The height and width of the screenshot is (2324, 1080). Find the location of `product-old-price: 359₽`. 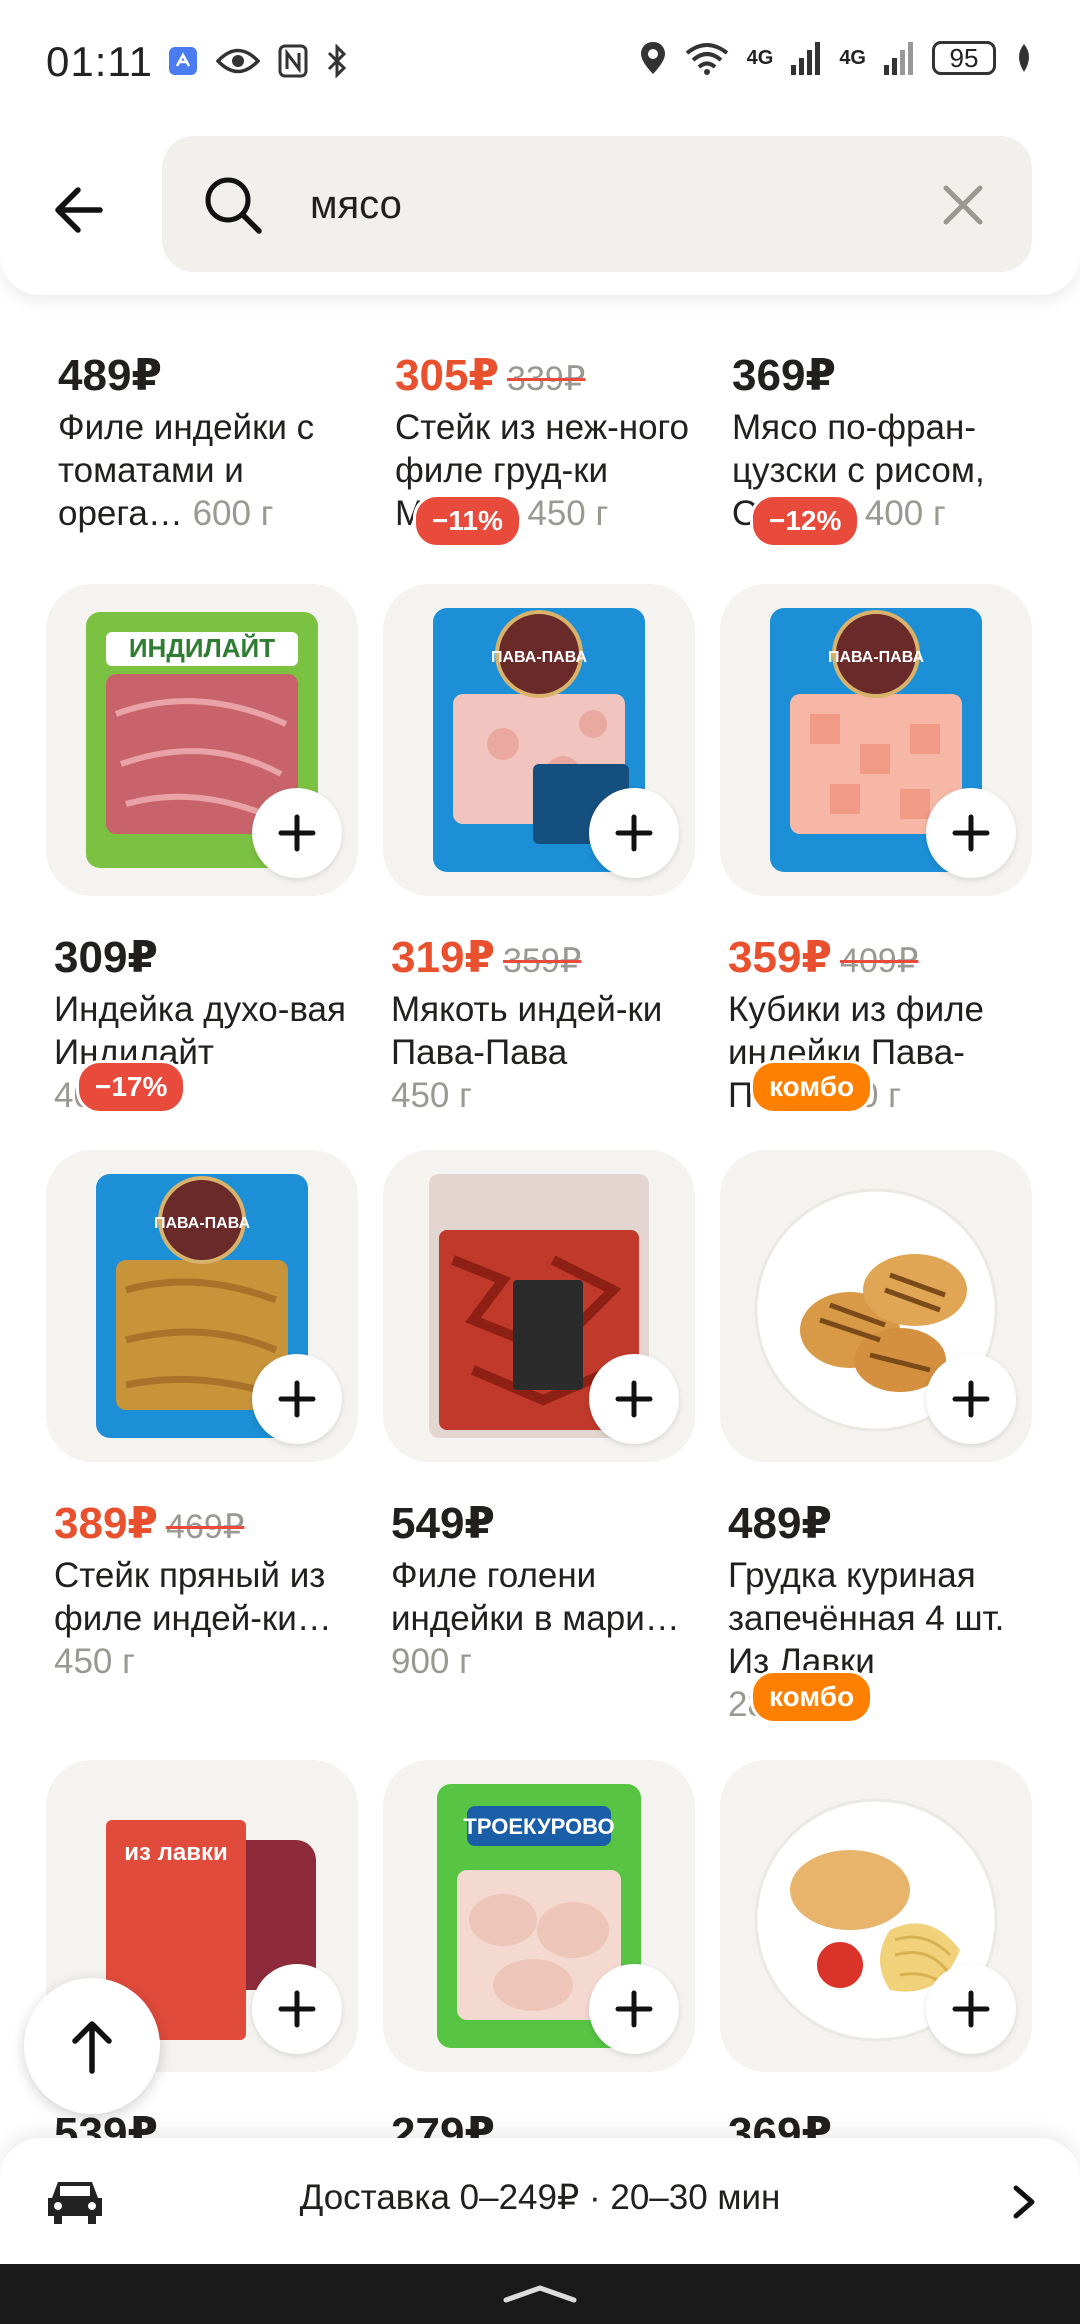

product-old-price: 359₽ is located at coordinates (542, 961).